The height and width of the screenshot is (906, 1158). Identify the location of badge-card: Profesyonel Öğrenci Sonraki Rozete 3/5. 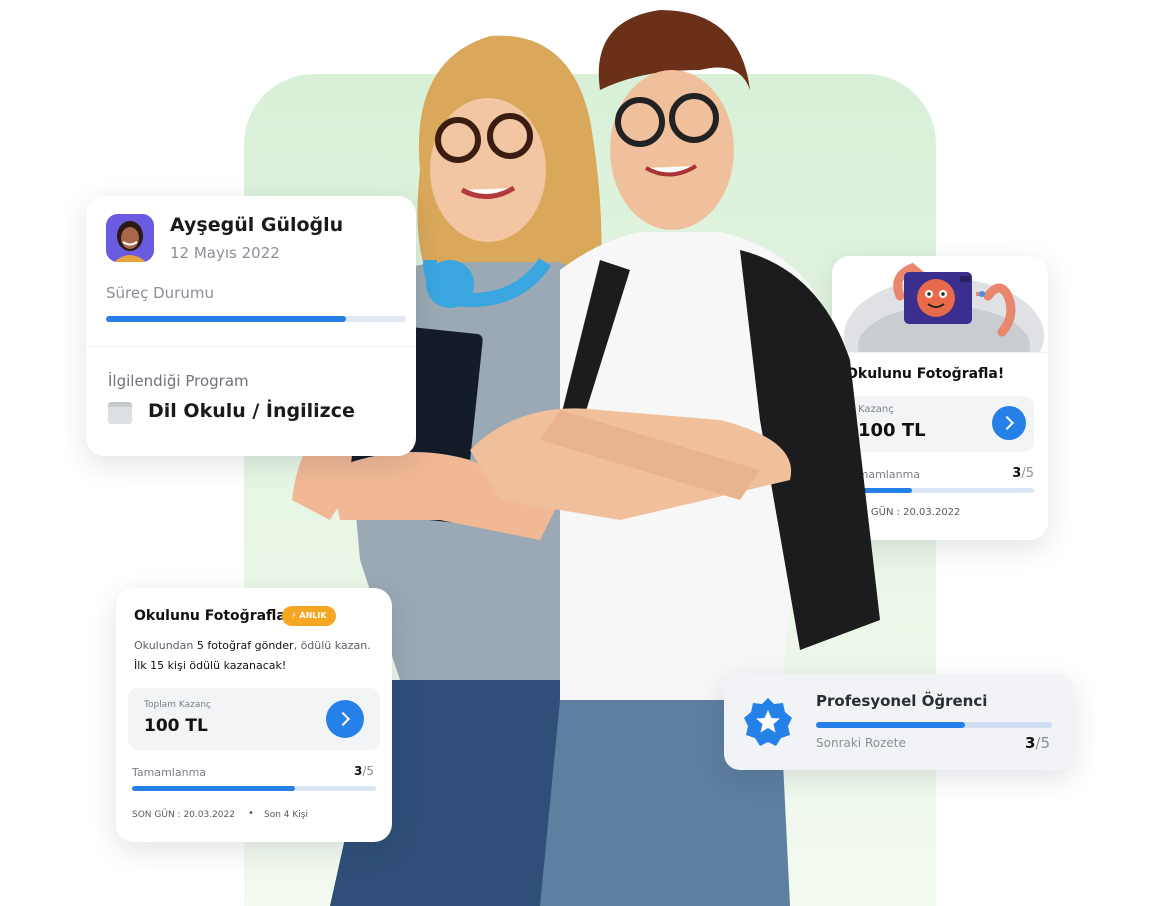
(899, 722).